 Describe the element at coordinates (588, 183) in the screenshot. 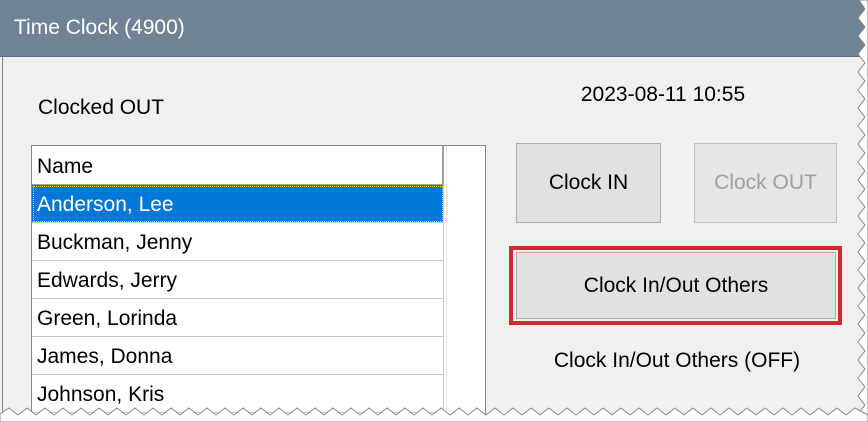

I see `clock-in-button: Clock IN` at that location.